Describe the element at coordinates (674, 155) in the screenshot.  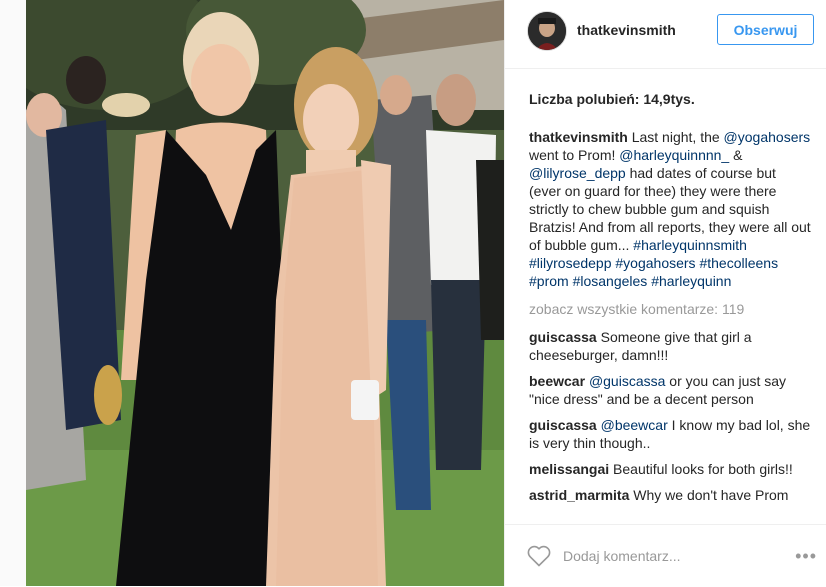
I see `mention-link: @harleyquinnnn_` at that location.